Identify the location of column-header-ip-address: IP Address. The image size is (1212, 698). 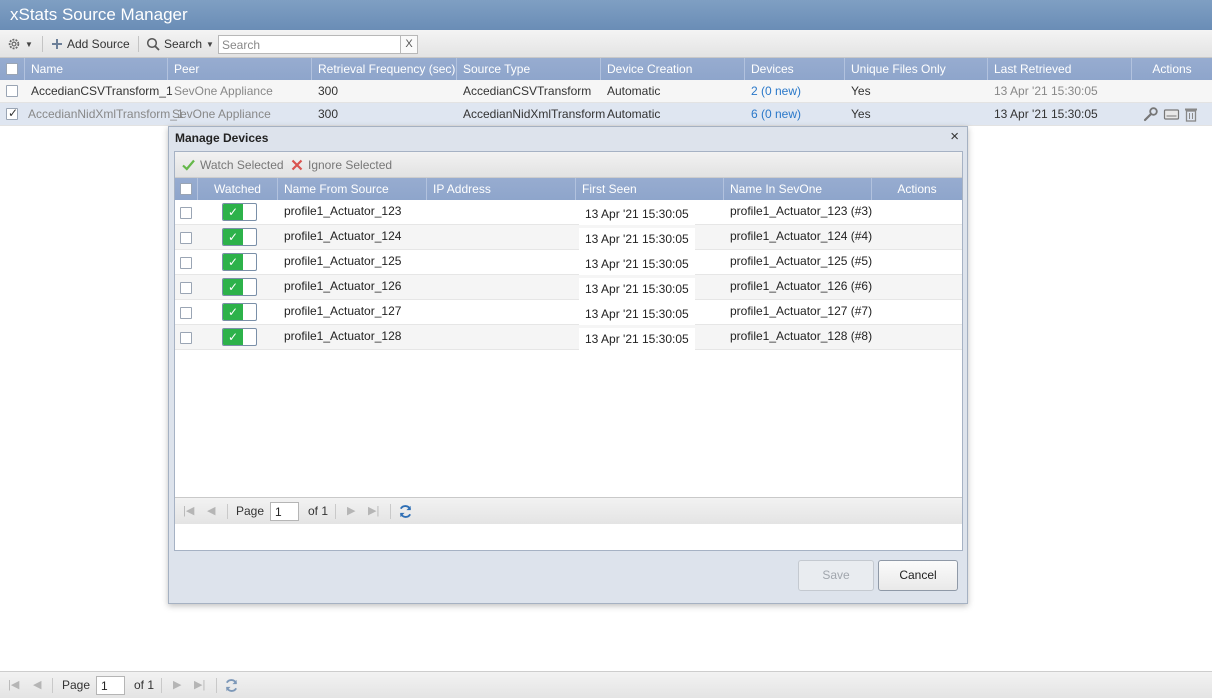
(501, 189).